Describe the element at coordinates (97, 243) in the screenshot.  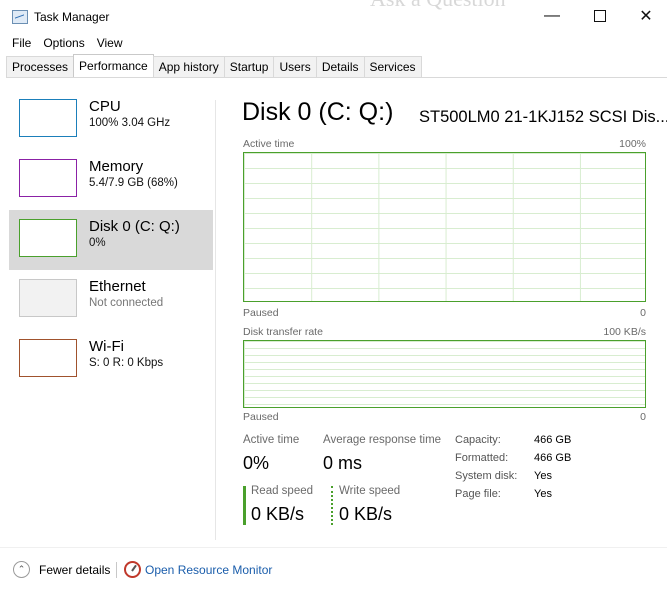
I see `sidebar-item-subtitle: 0%` at that location.